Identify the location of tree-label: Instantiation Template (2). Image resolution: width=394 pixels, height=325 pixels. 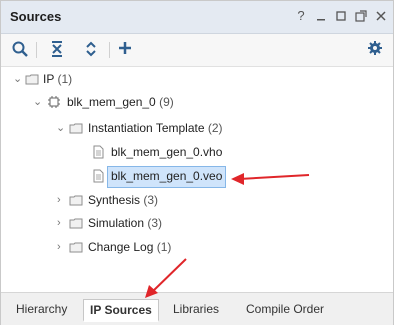
(155, 128).